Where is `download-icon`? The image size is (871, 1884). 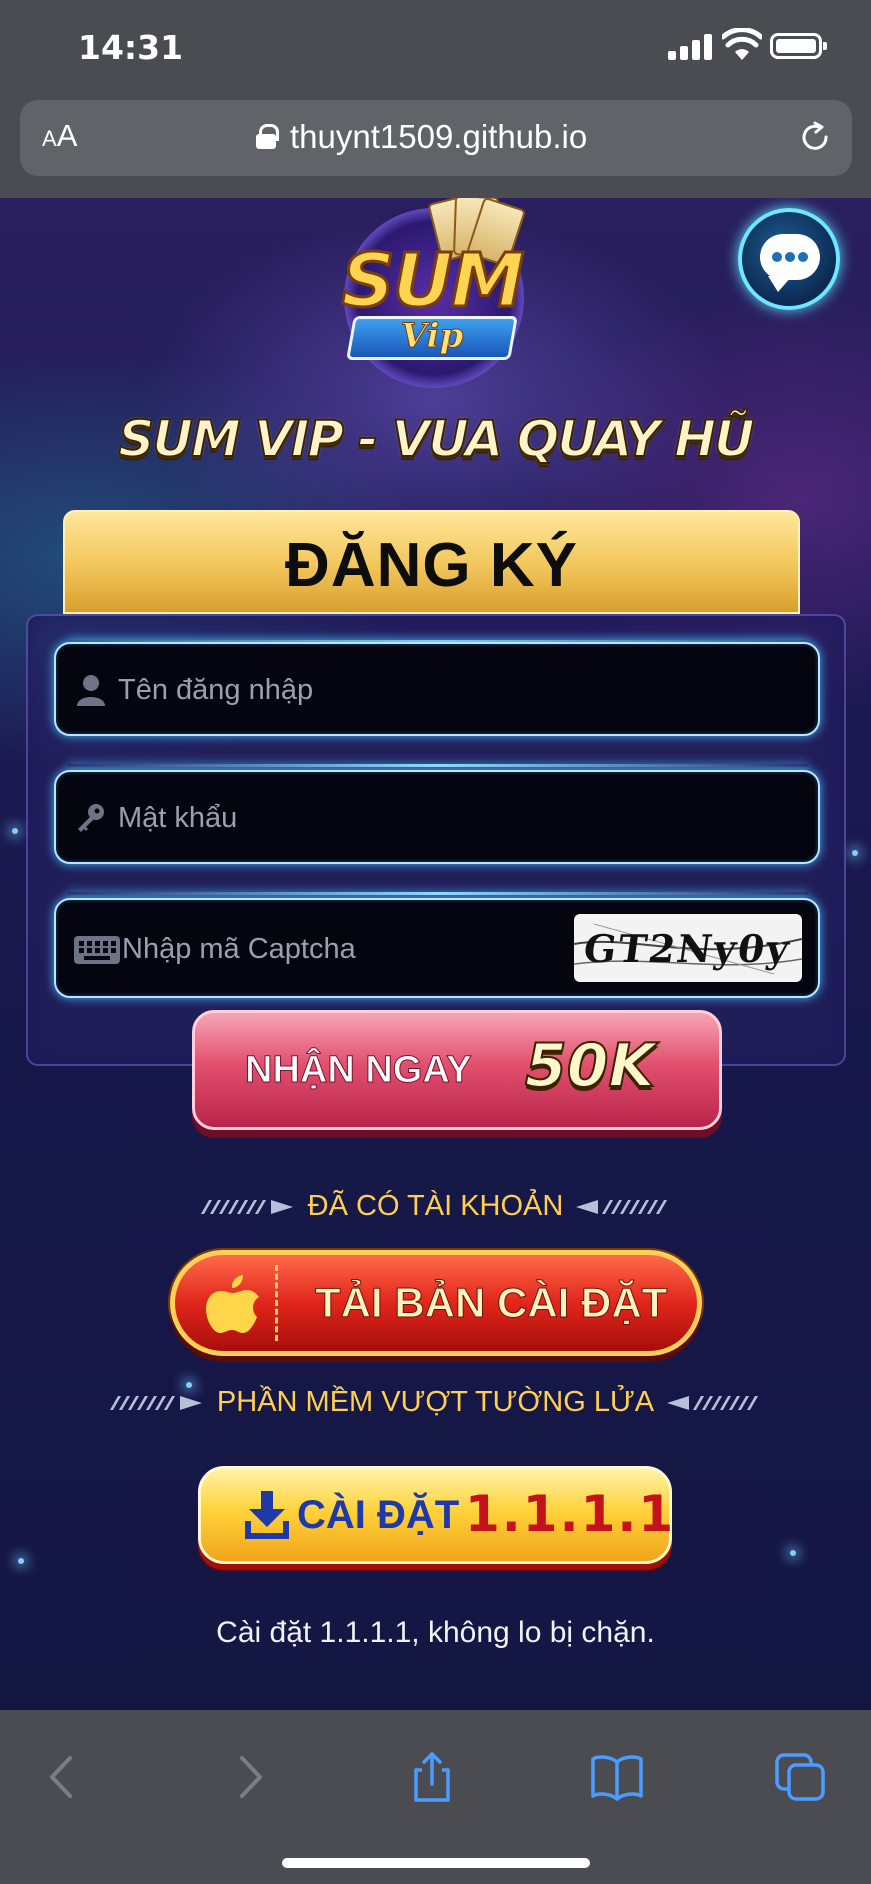
download-icon is located at coordinates (267, 1515).